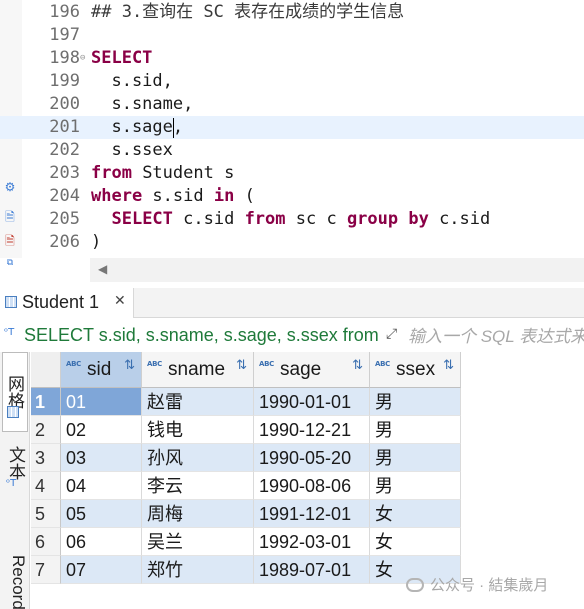 The image size is (584, 609). I want to click on code-line: 199 s.sid,, so click(292, 81).